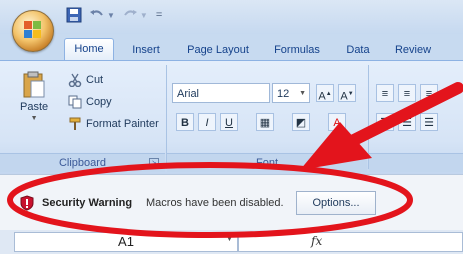  What do you see at coordinates (154, 163) in the screenshot?
I see `dialog-launcher-icon: ↘` at bounding box center [154, 163].